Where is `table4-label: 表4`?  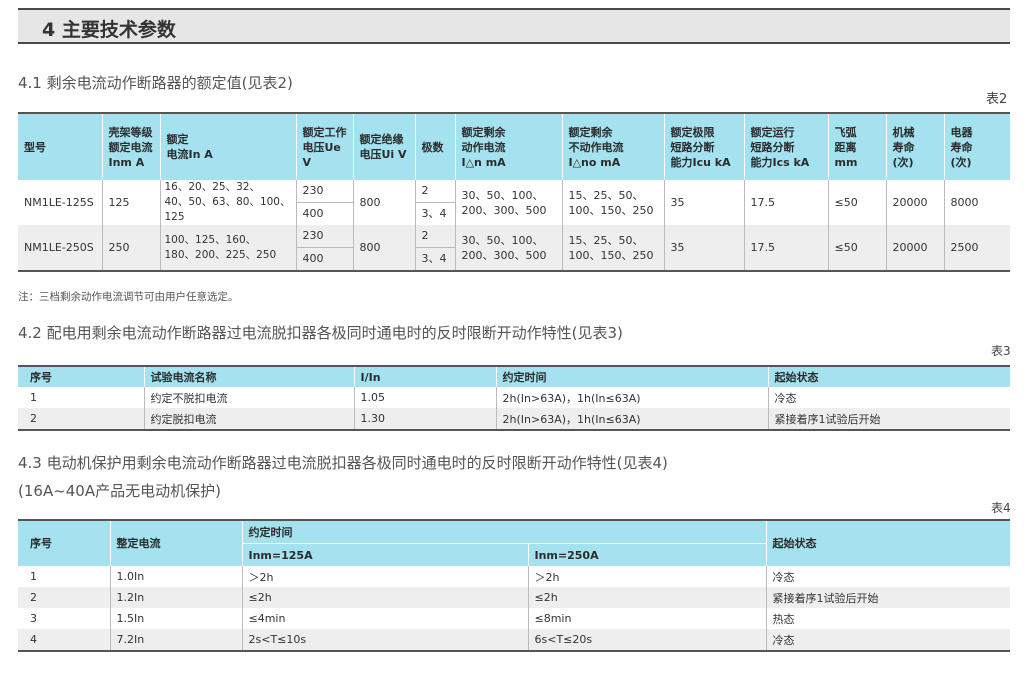 table4-label: 表4 is located at coordinates (1001, 508).